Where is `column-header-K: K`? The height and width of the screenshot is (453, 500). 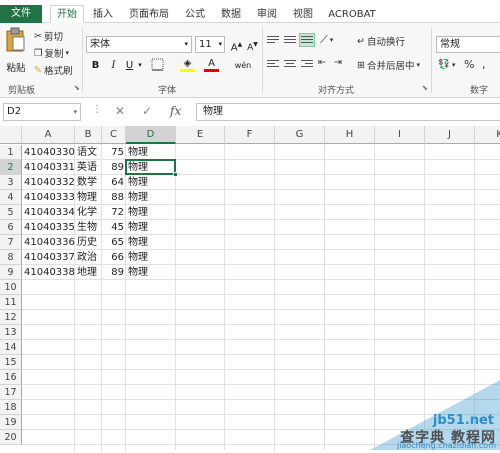
column-header-K: K is located at coordinates (487, 135).